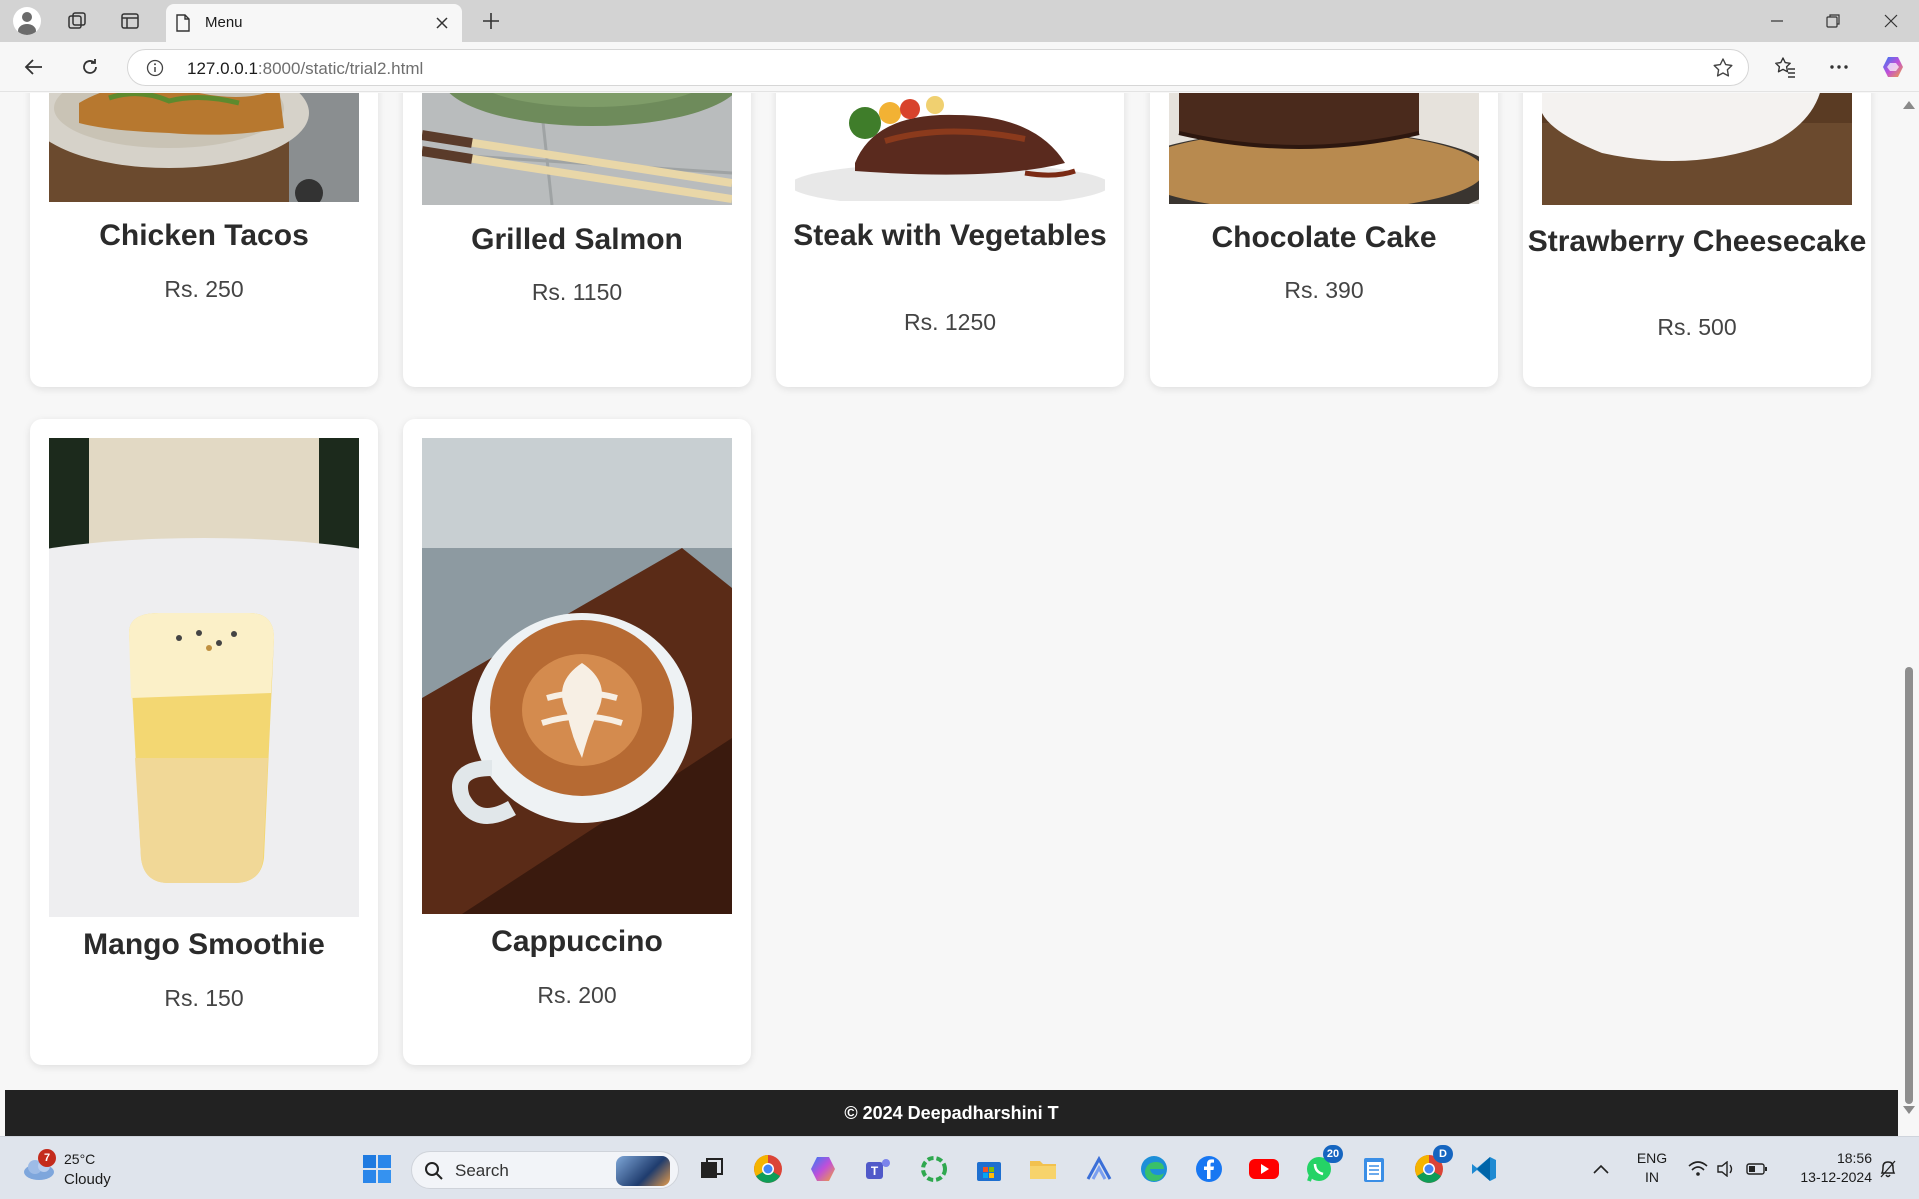 This screenshot has width=1919, height=1199. Describe the element at coordinates (204, 677) in the screenshot. I see `mango-smoothie-image` at that location.